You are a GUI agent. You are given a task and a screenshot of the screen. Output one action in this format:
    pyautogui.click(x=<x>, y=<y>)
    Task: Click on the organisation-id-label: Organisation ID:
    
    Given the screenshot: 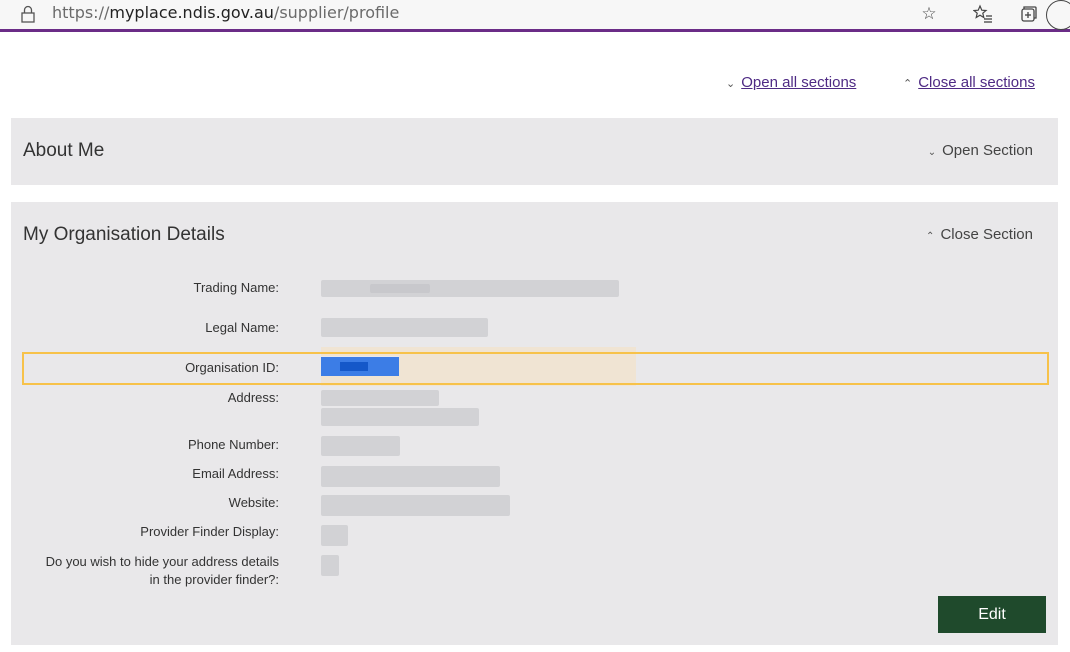 What is the action you would take?
    pyautogui.click(x=232, y=367)
    